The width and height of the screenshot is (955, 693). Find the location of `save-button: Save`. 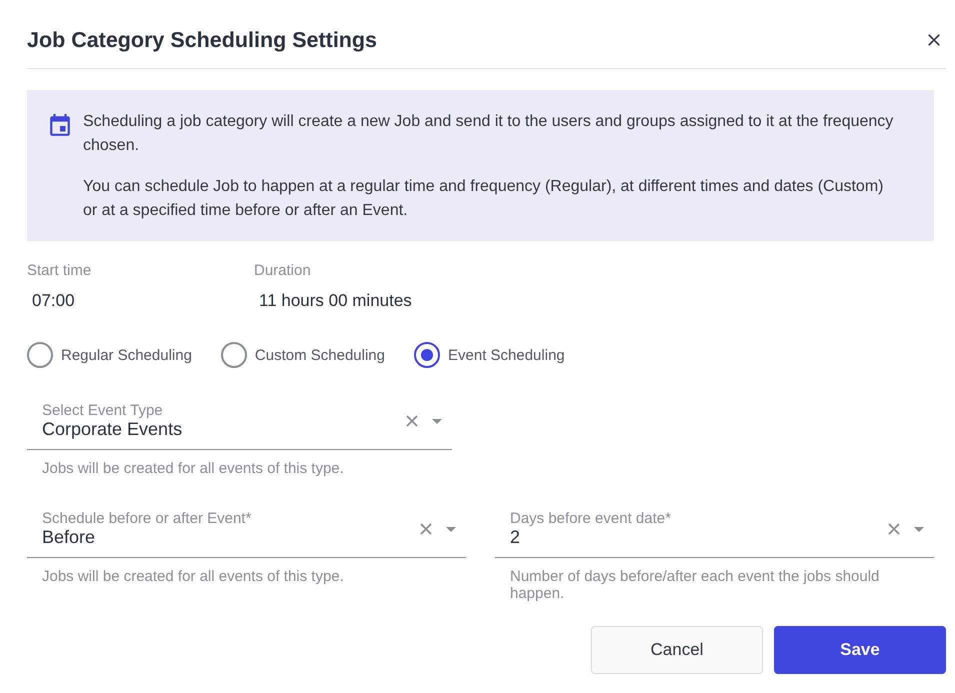

save-button: Save is located at coordinates (860, 650).